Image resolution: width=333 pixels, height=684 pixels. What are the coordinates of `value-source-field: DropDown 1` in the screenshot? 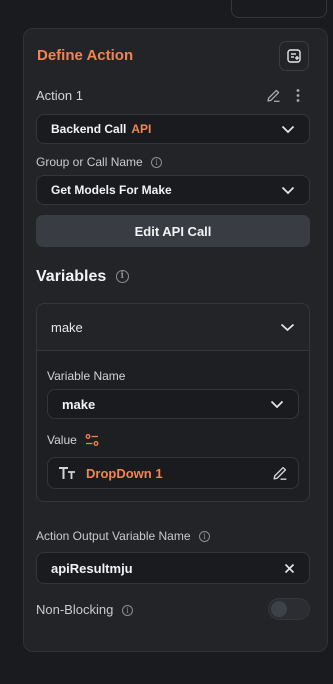 It's located at (173, 473).